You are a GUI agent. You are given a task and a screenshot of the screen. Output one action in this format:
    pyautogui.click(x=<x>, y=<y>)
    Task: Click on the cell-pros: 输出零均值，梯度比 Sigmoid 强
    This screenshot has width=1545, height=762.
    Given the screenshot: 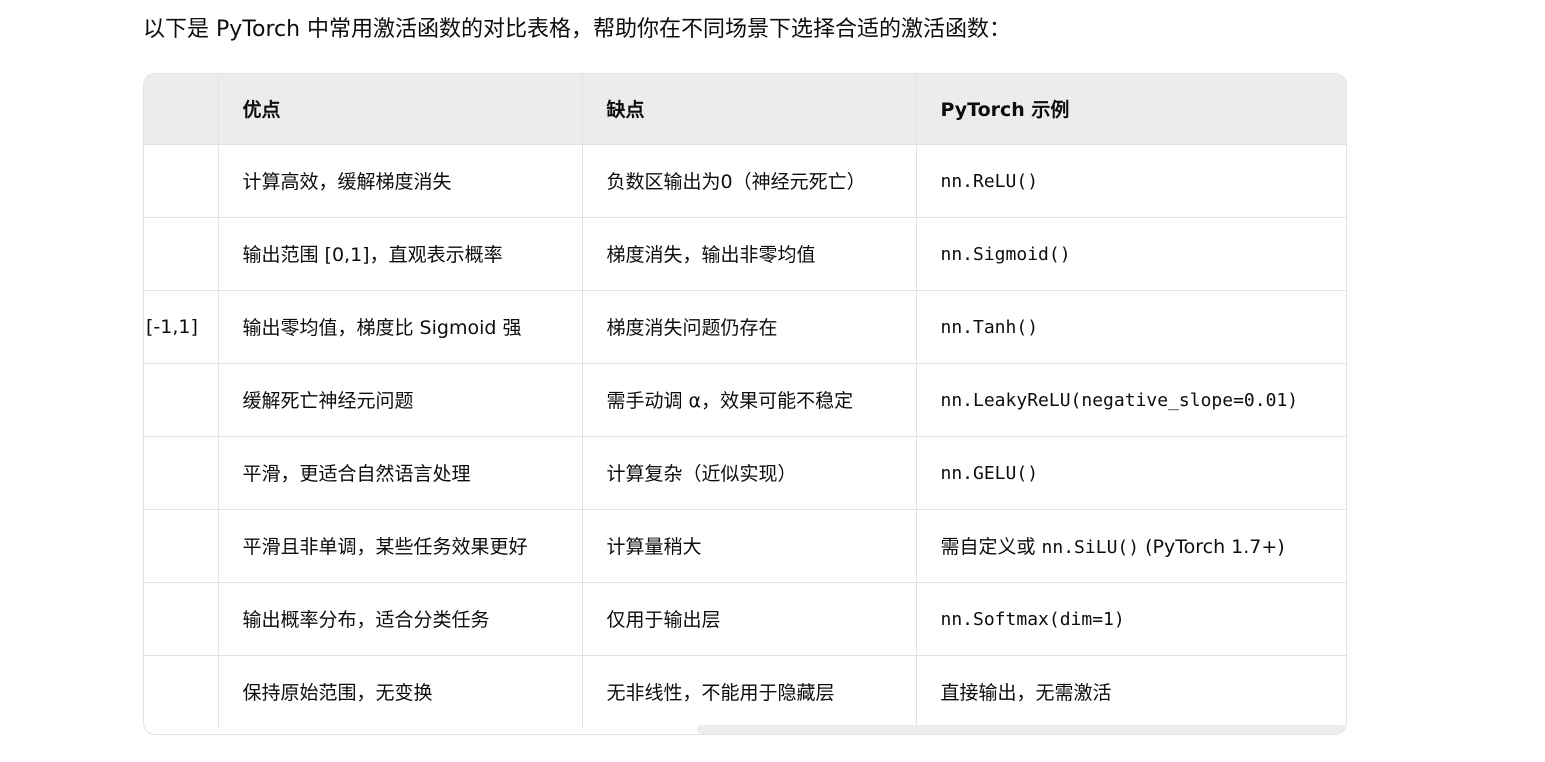 What is the action you would take?
    pyautogui.click(x=400, y=327)
    